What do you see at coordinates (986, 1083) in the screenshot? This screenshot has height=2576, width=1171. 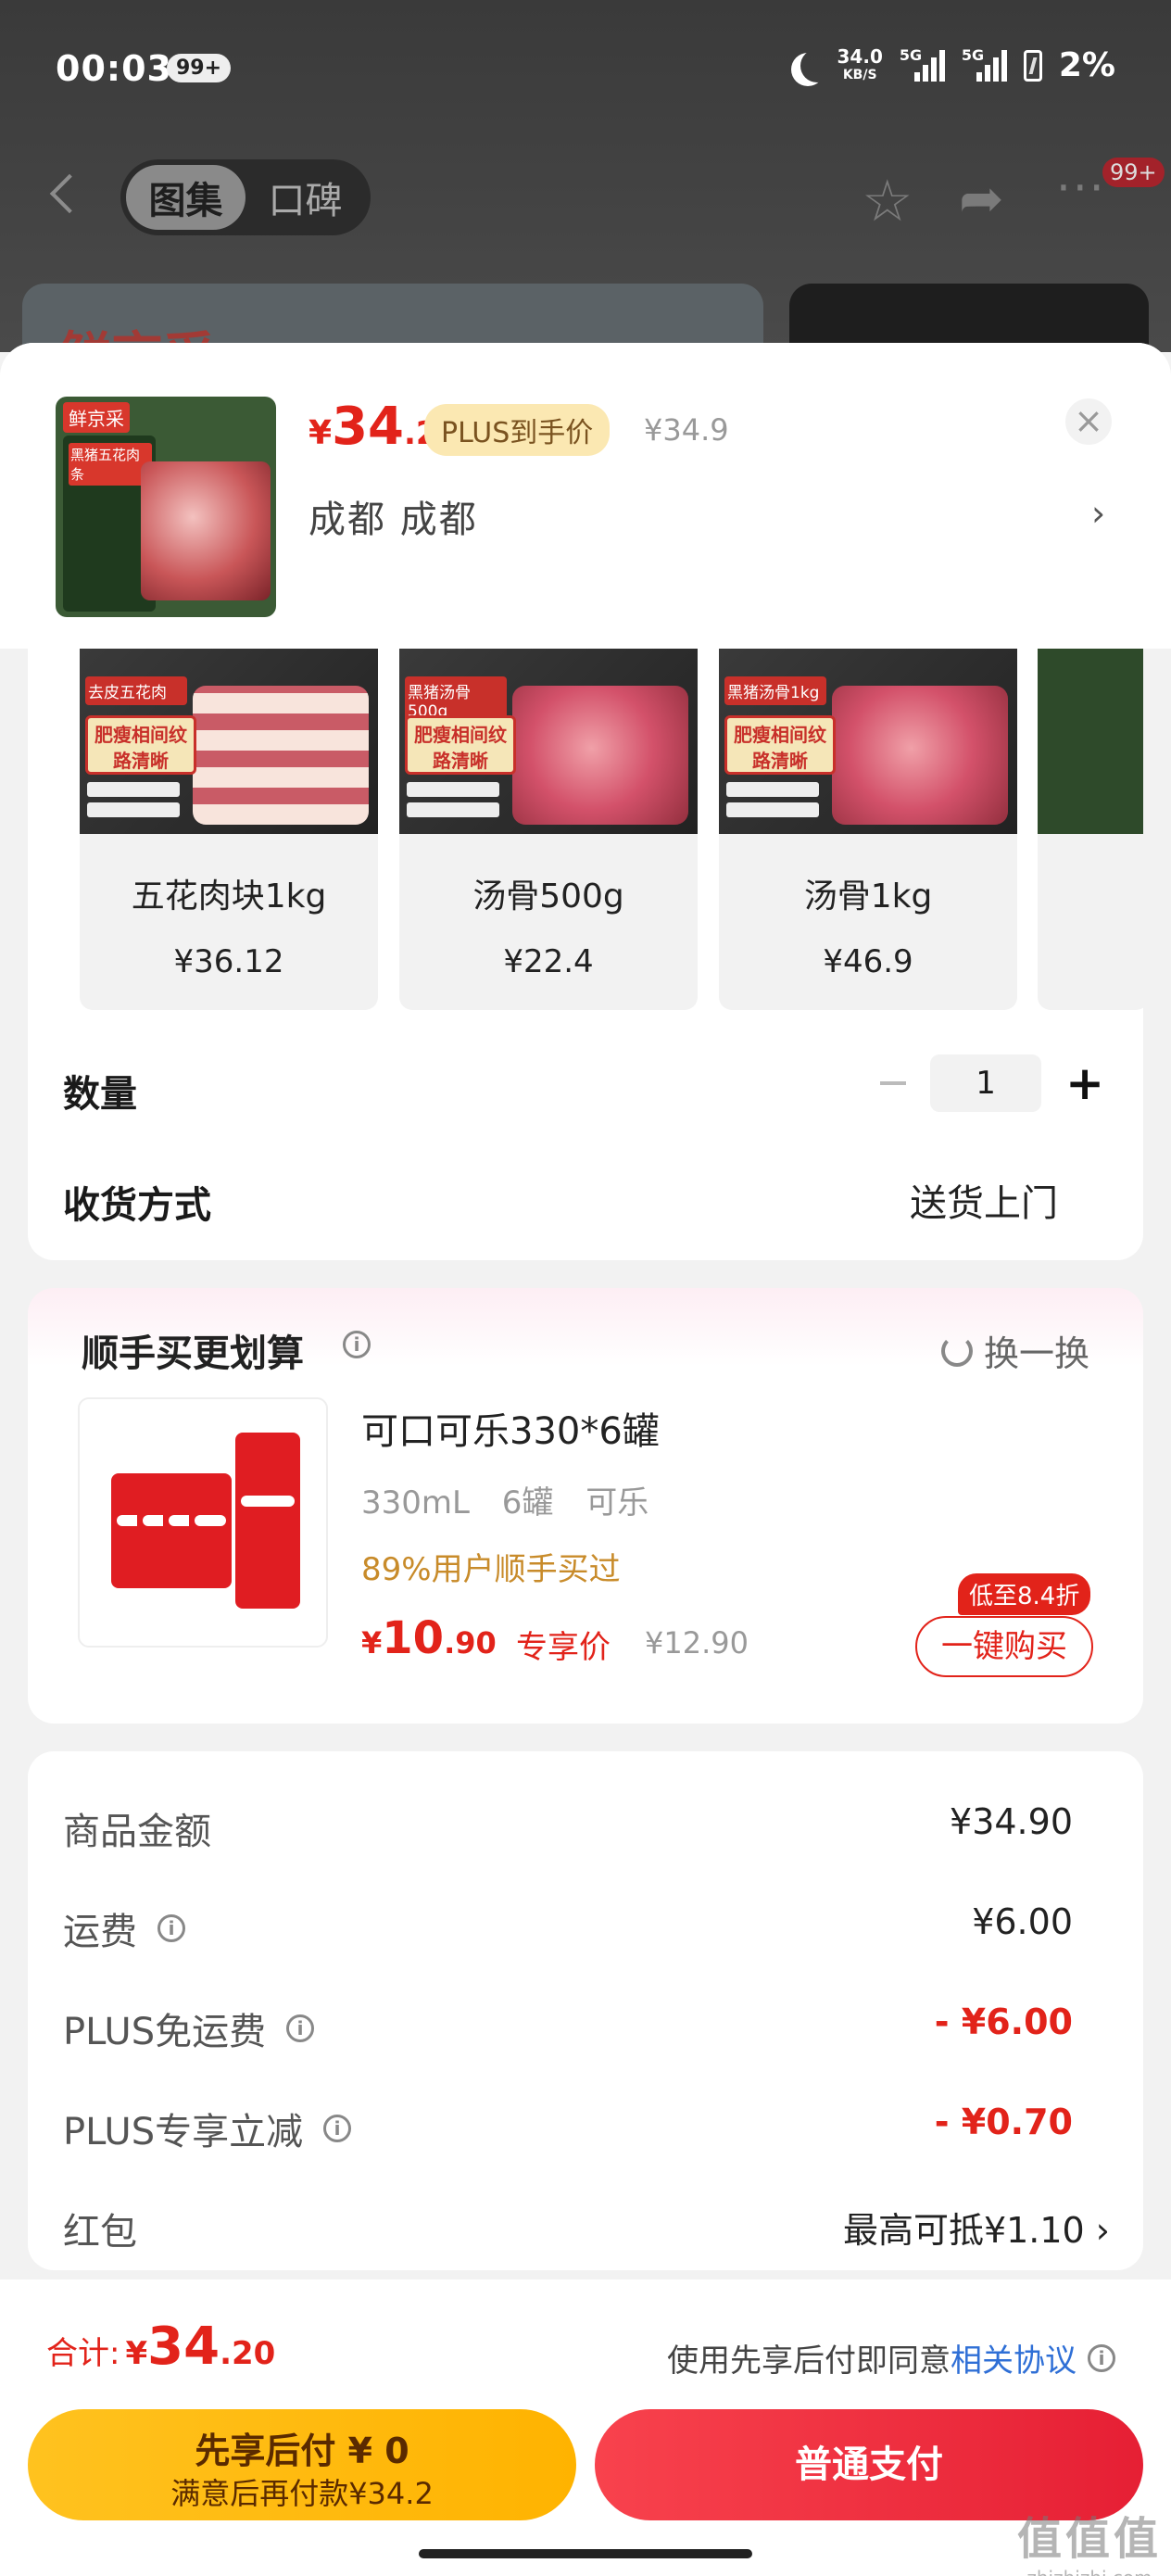 I see `quantity-input: 1` at bounding box center [986, 1083].